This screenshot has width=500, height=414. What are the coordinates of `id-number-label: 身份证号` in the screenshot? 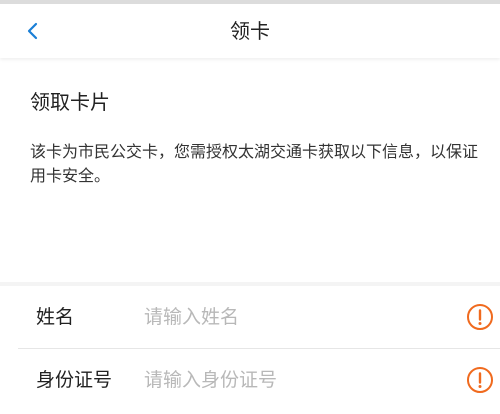 It's located at (74, 380).